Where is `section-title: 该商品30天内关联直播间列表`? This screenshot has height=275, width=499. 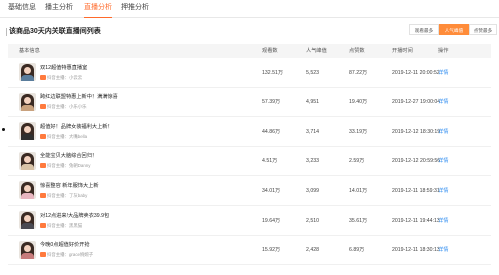
section-title: 该商品30天内关联直播间列表 is located at coordinates (53, 32).